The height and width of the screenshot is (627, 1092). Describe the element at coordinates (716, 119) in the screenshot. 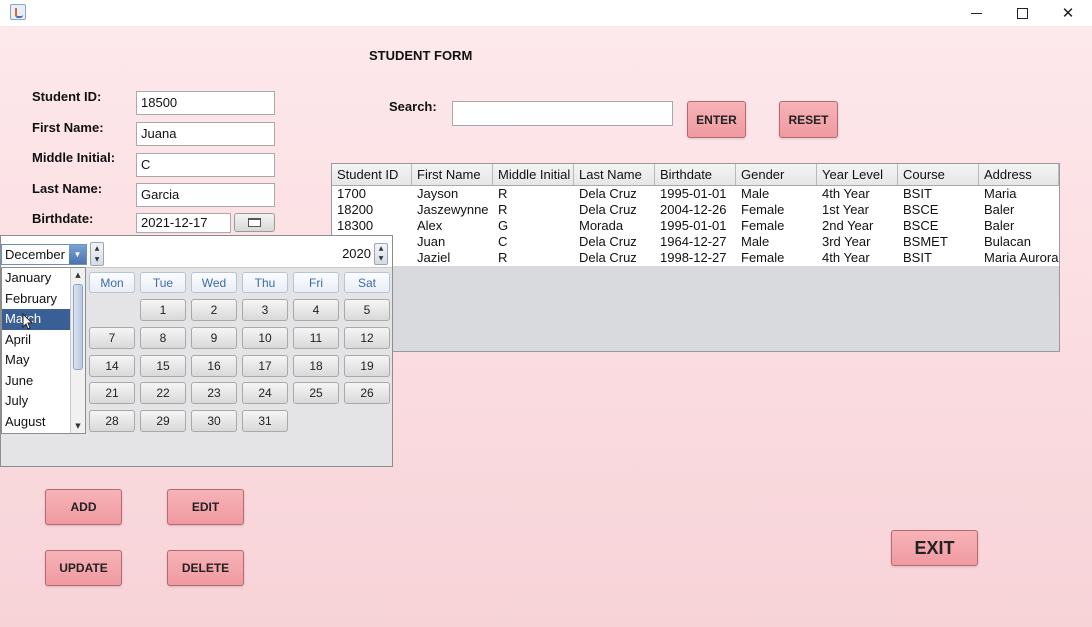

I see `enter-button: ENTER` at that location.